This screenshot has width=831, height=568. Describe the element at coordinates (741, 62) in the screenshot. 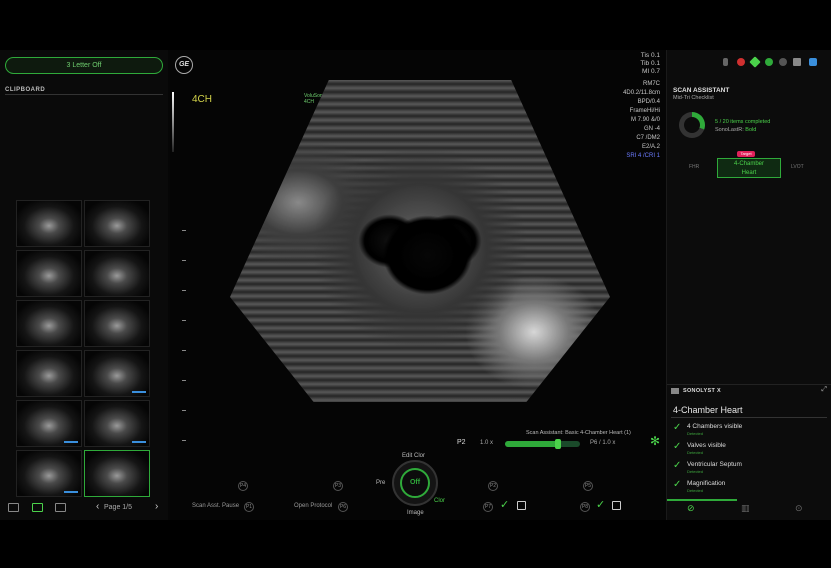

I see `alert-icon` at that location.